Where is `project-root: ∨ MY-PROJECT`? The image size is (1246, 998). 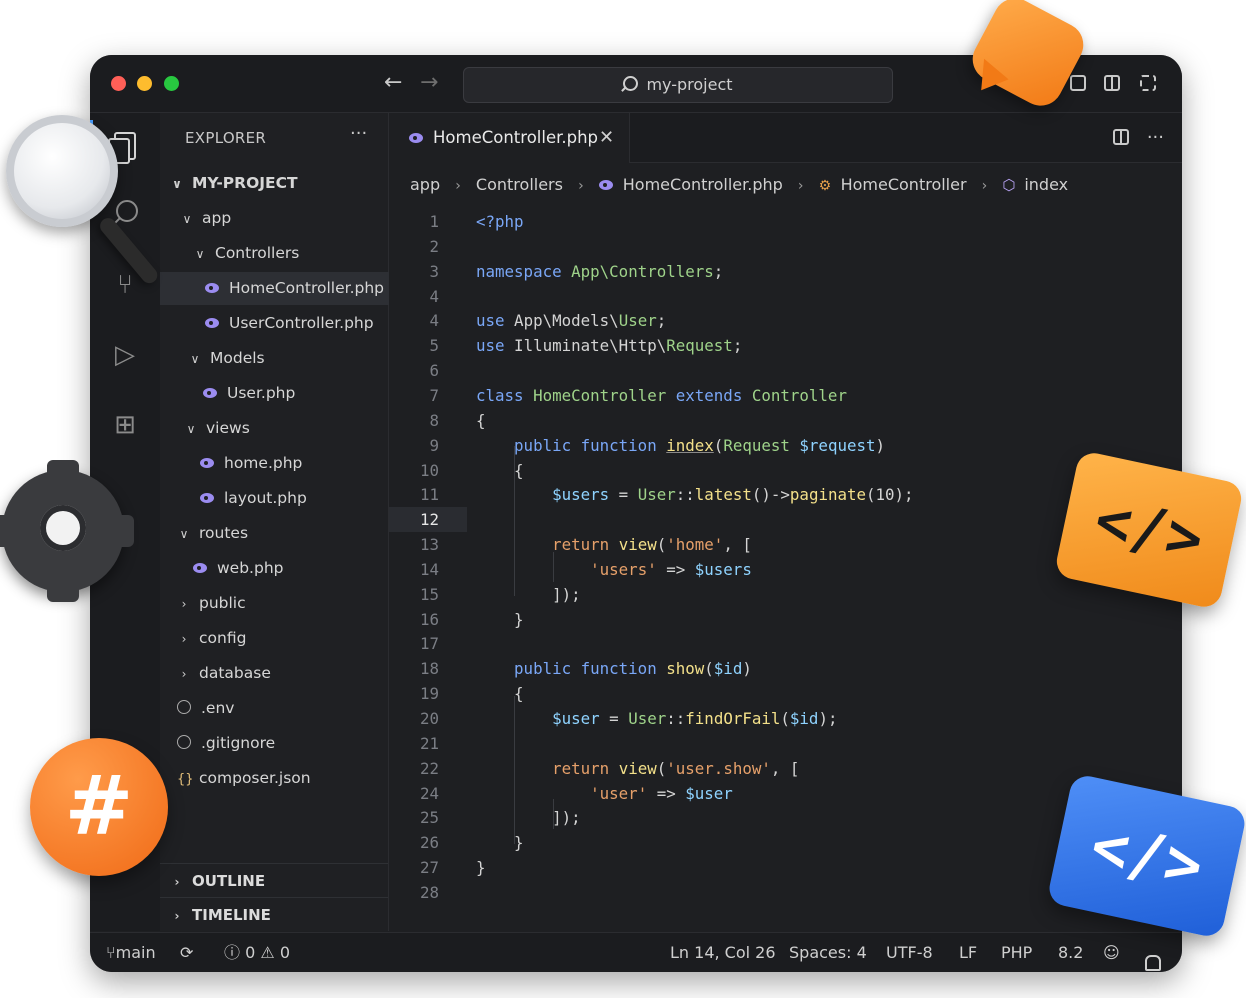 project-root: ∨ MY-PROJECT is located at coordinates (279, 183).